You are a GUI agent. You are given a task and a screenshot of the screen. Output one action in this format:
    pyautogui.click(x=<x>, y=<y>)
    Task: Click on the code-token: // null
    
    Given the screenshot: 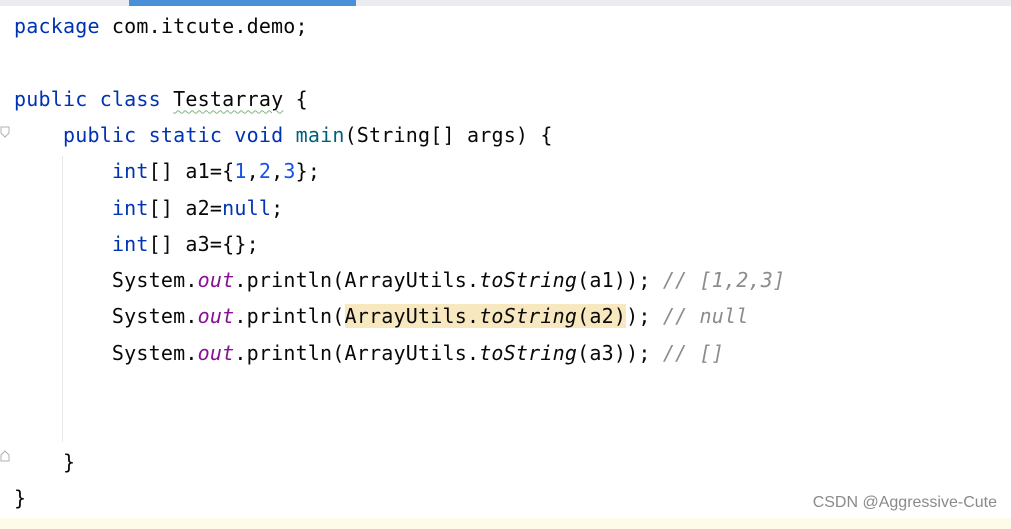 What is the action you would take?
    pyautogui.click(x=705, y=316)
    